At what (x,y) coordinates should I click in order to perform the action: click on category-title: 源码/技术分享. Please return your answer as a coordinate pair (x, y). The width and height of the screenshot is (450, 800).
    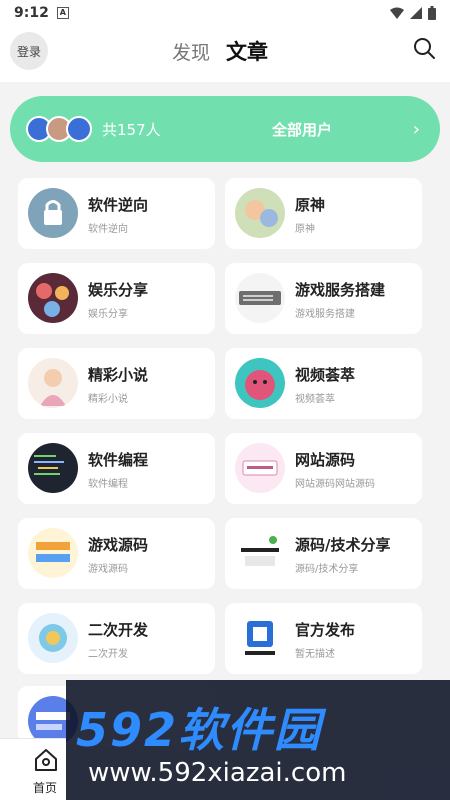
    Looking at the image, I should click on (343, 545).